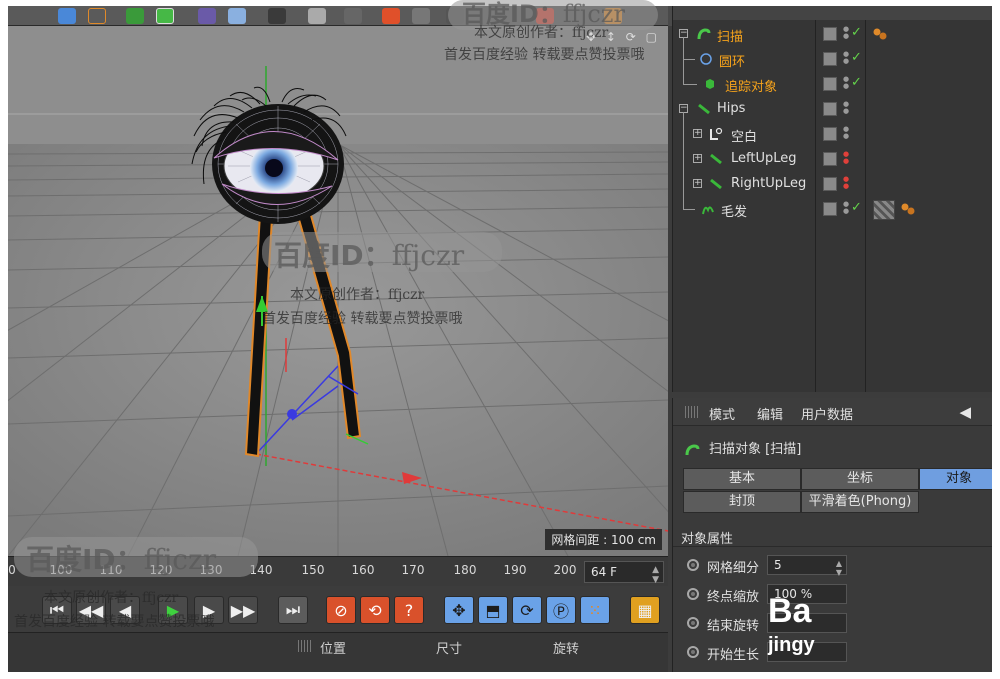  What do you see at coordinates (733, 626) in the screenshot?
I see `property-label: 结束旋转` at bounding box center [733, 626].